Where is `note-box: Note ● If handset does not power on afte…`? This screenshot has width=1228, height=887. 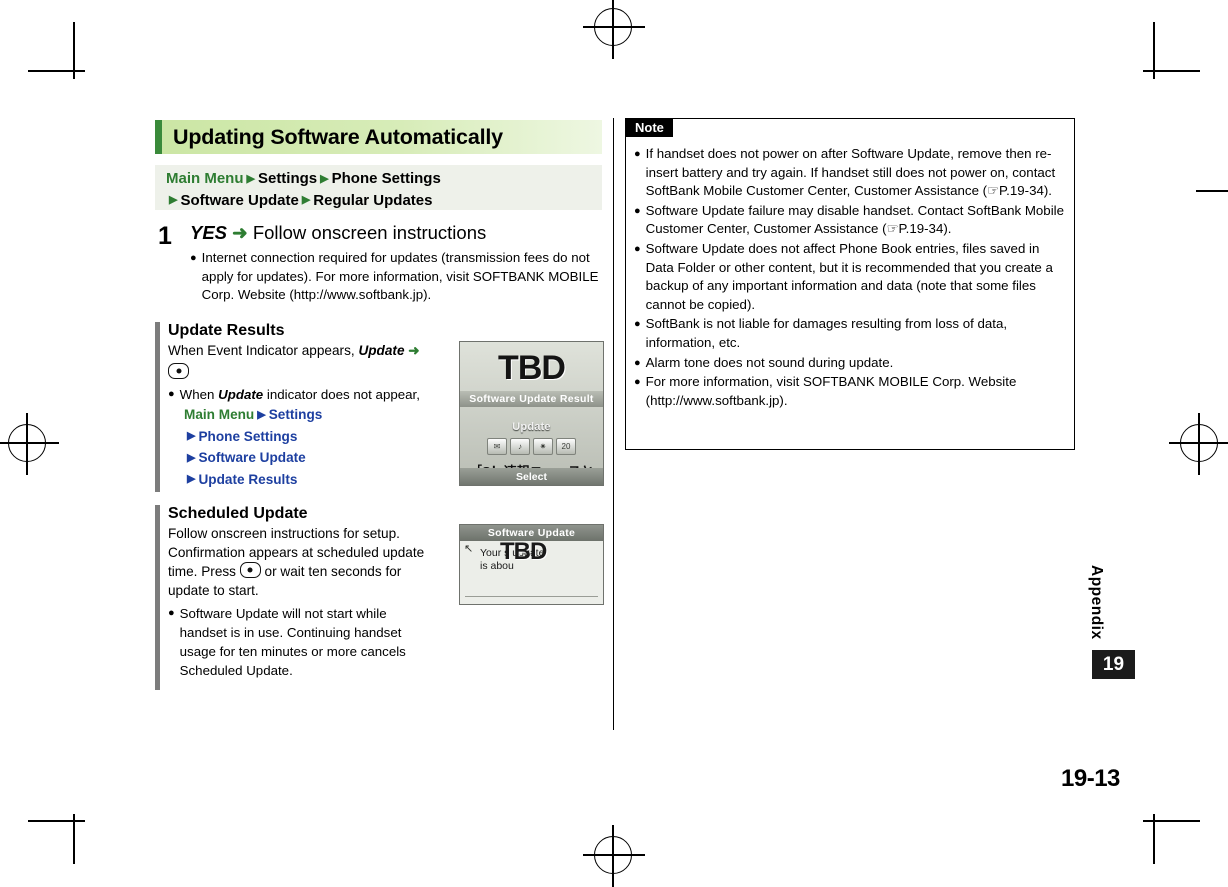 note-box: Note ● If handset does not power on afte… is located at coordinates (850, 284).